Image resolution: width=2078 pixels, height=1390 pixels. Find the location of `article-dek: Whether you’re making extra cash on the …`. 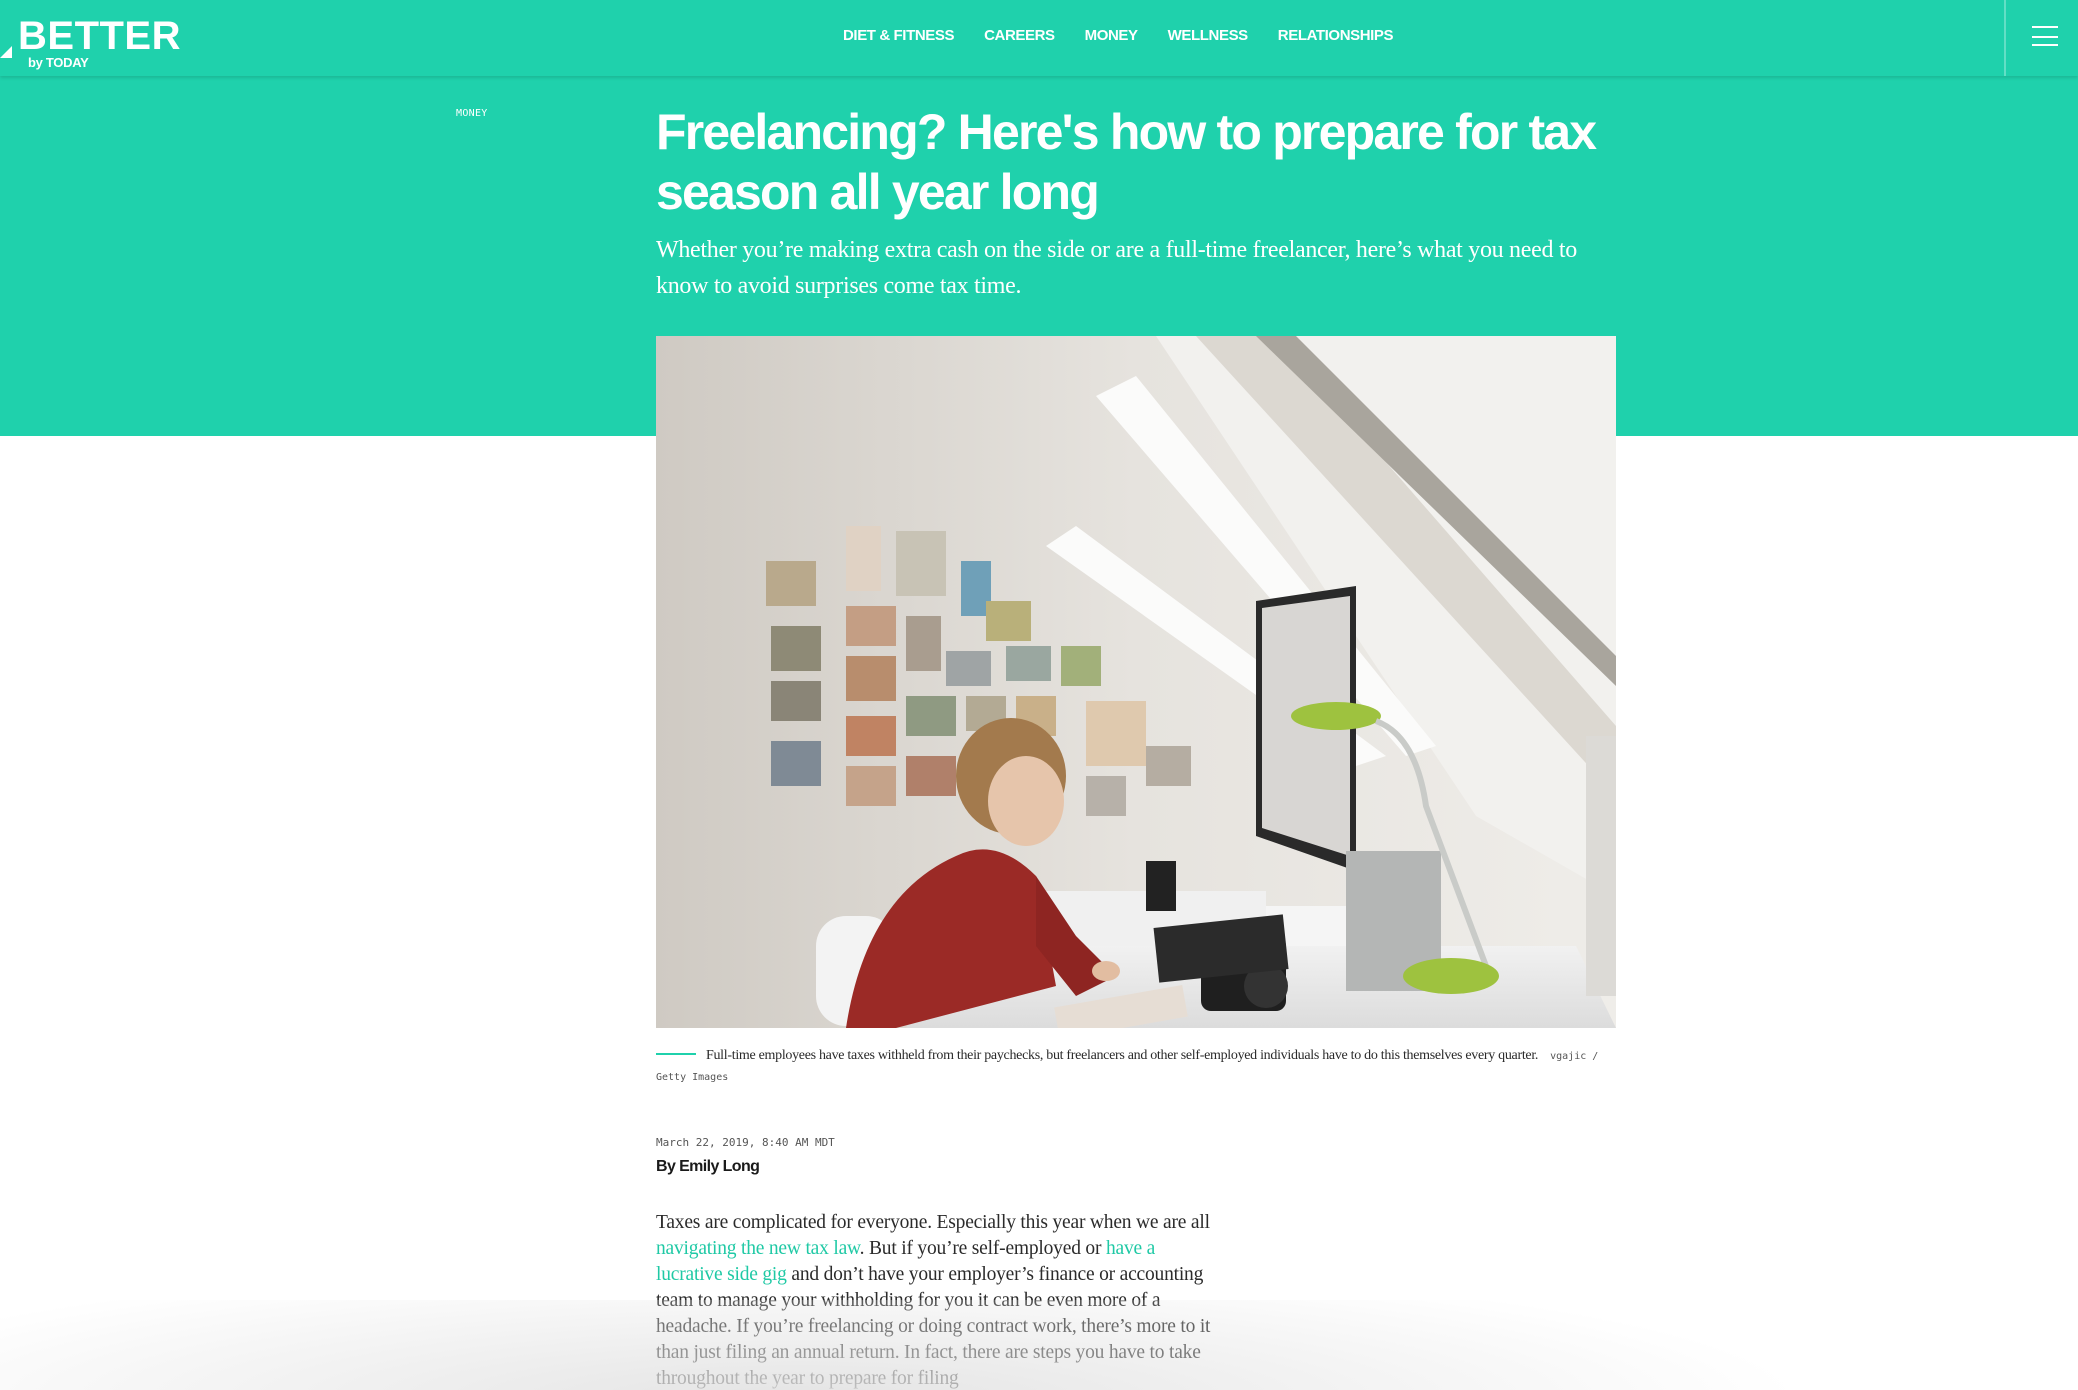

article-dek: Whether you’re making extra cash on the … is located at coordinates (1116, 268).